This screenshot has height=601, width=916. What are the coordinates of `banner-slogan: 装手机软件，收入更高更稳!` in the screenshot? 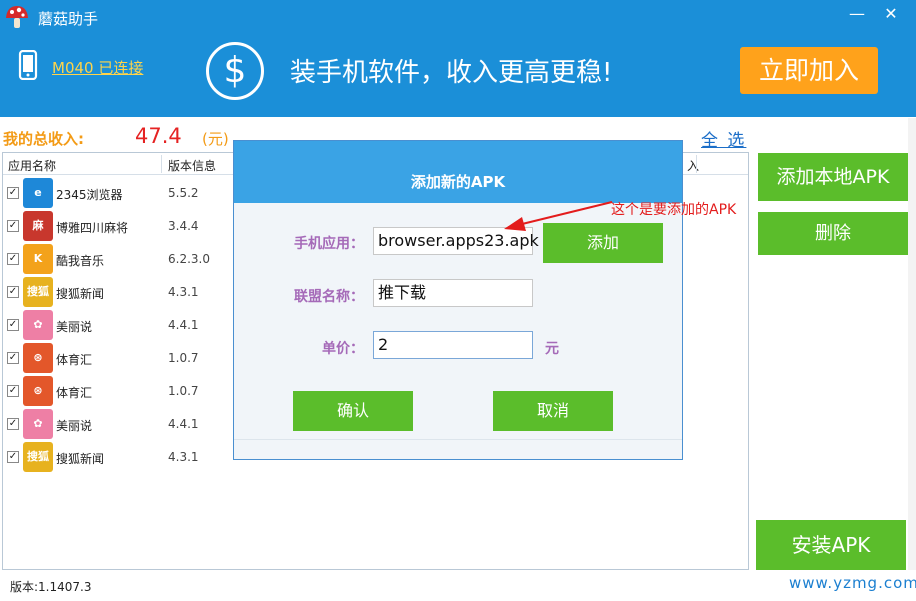 It's located at (451, 73).